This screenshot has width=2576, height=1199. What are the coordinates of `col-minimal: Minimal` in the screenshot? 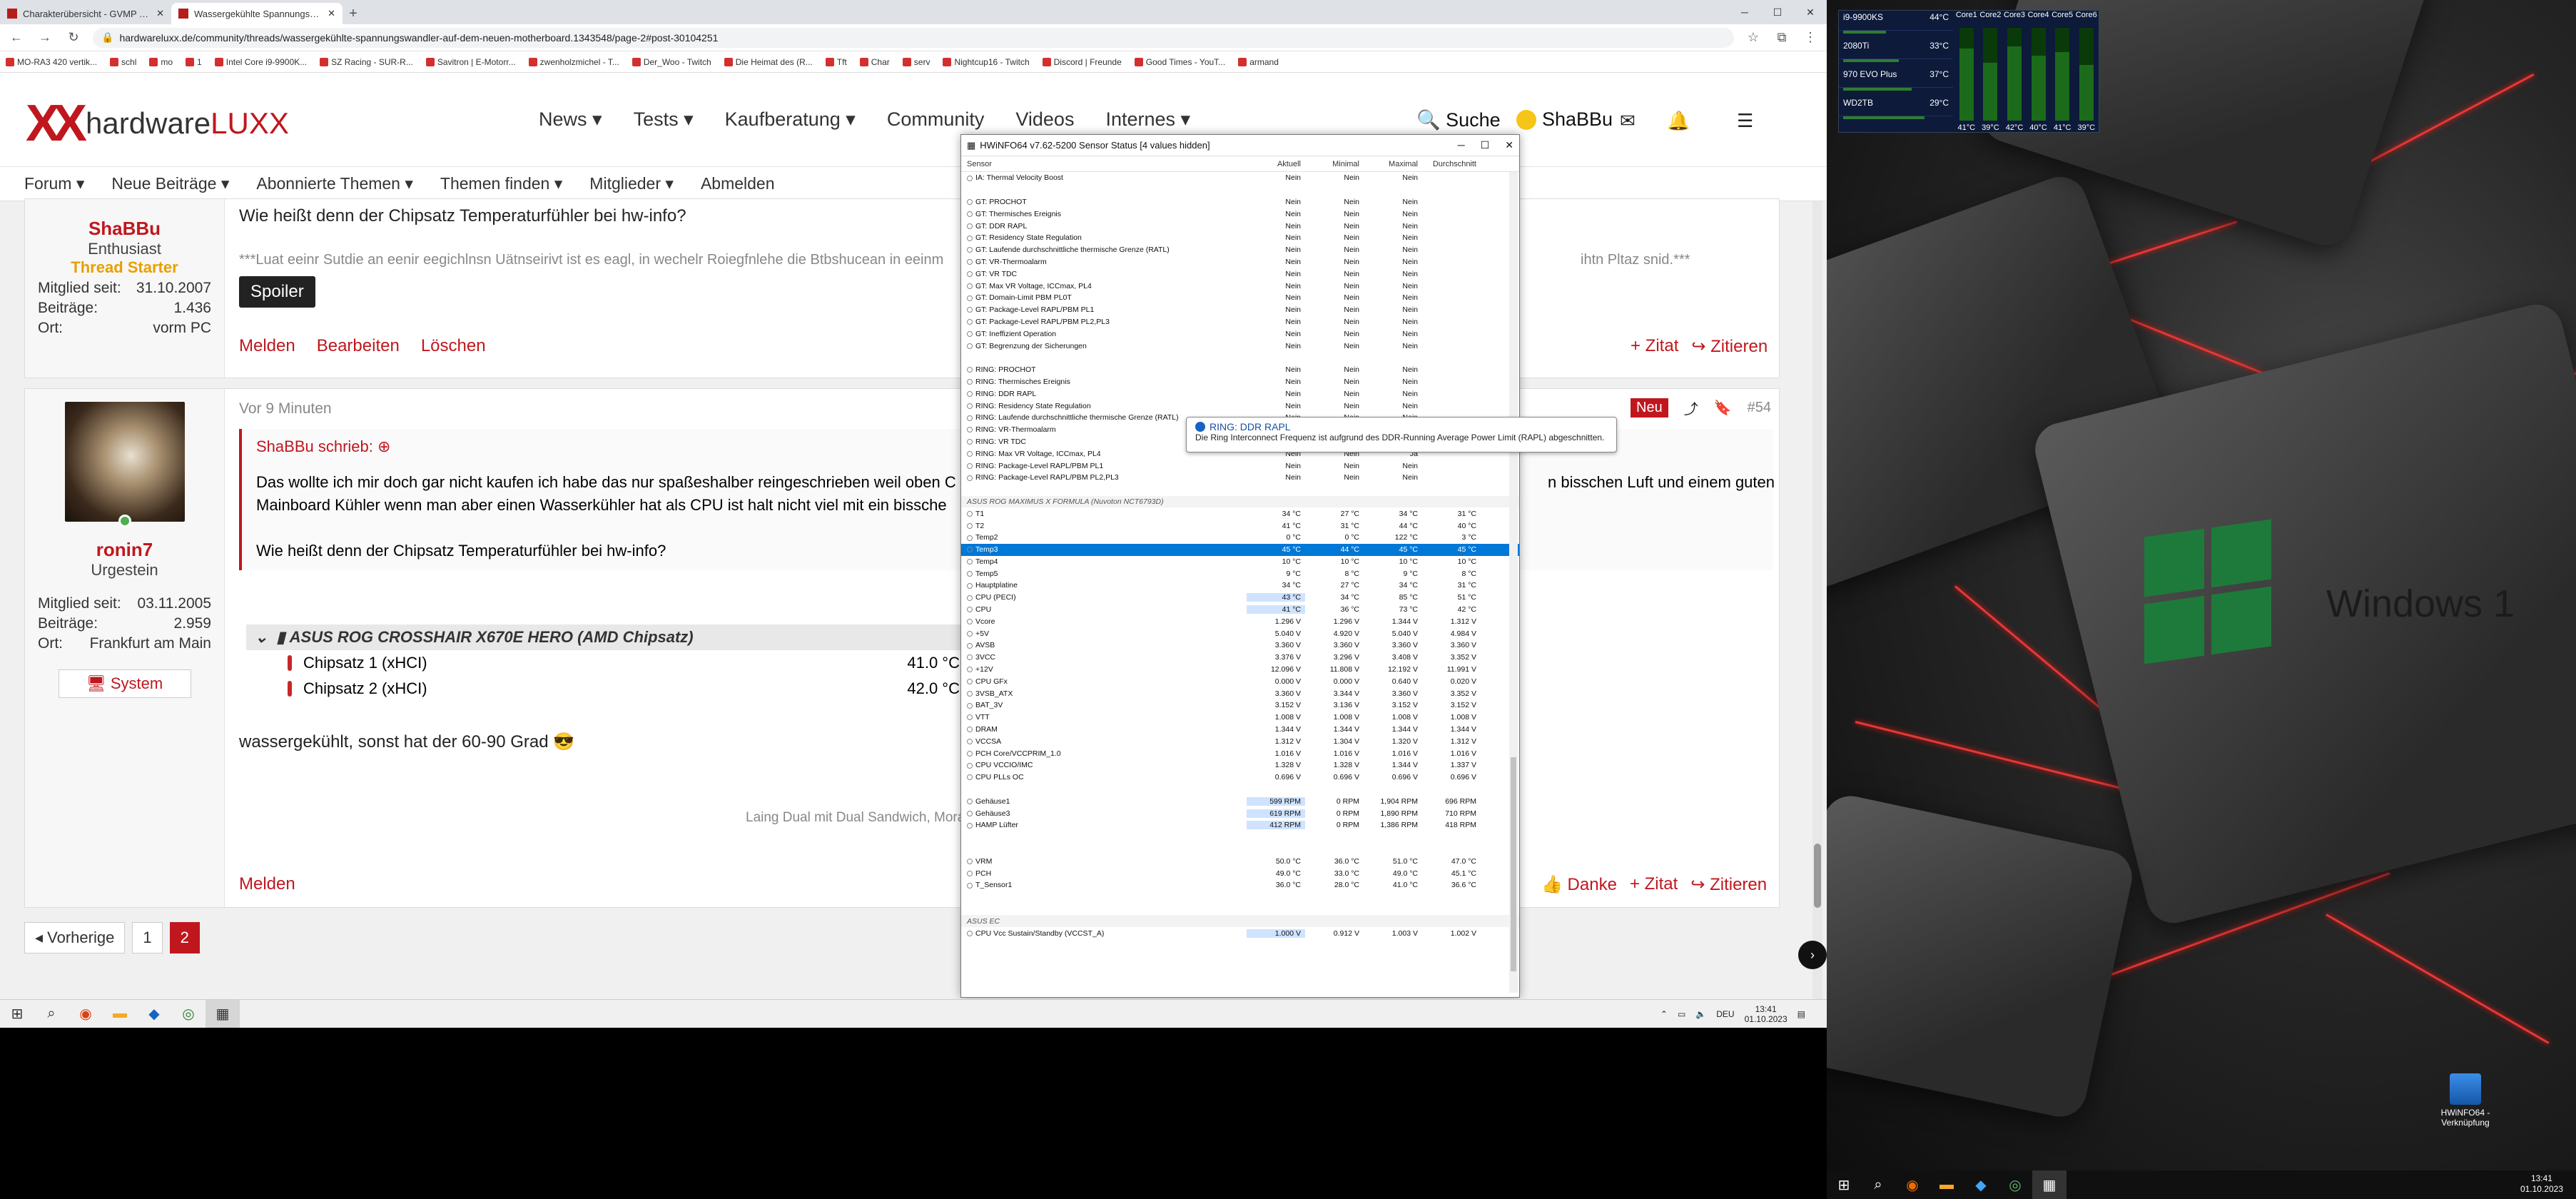 It's located at (1334, 164).